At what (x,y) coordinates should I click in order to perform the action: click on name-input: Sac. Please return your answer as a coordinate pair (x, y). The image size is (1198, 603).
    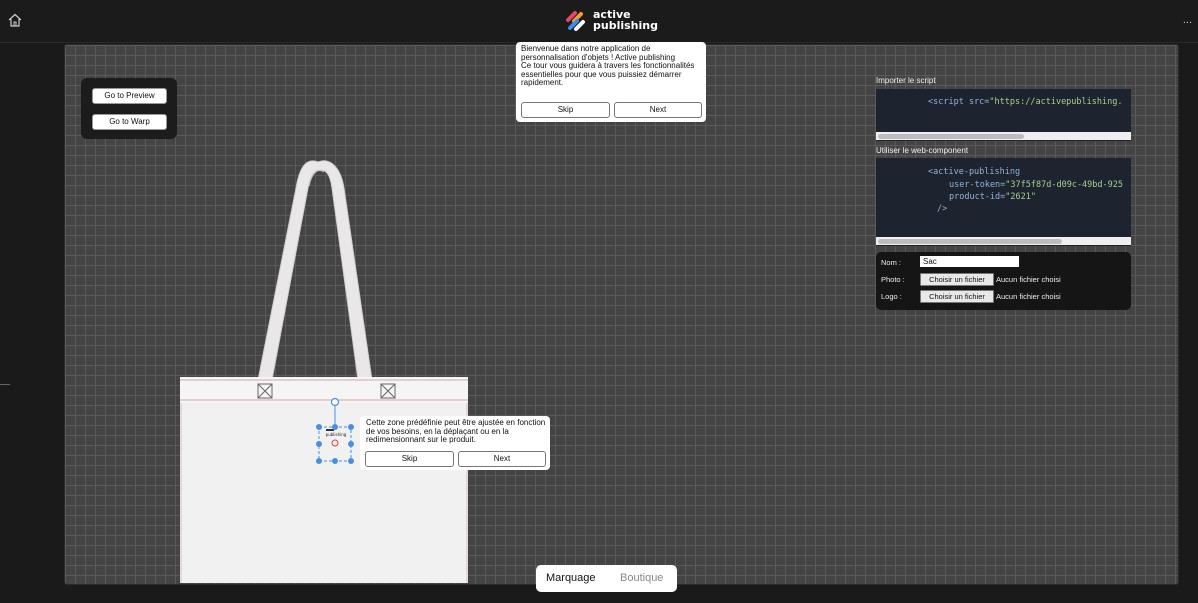
    Looking at the image, I should click on (969, 261).